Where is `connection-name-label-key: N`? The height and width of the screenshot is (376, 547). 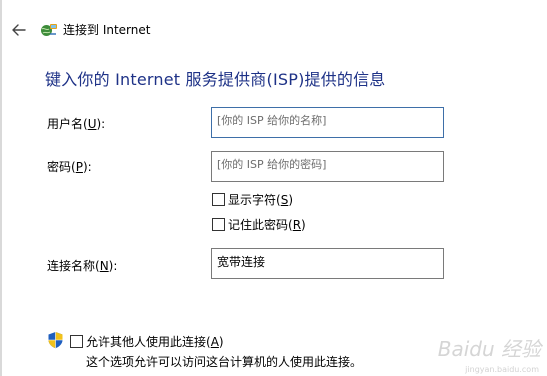 connection-name-label-key: N is located at coordinates (104, 266).